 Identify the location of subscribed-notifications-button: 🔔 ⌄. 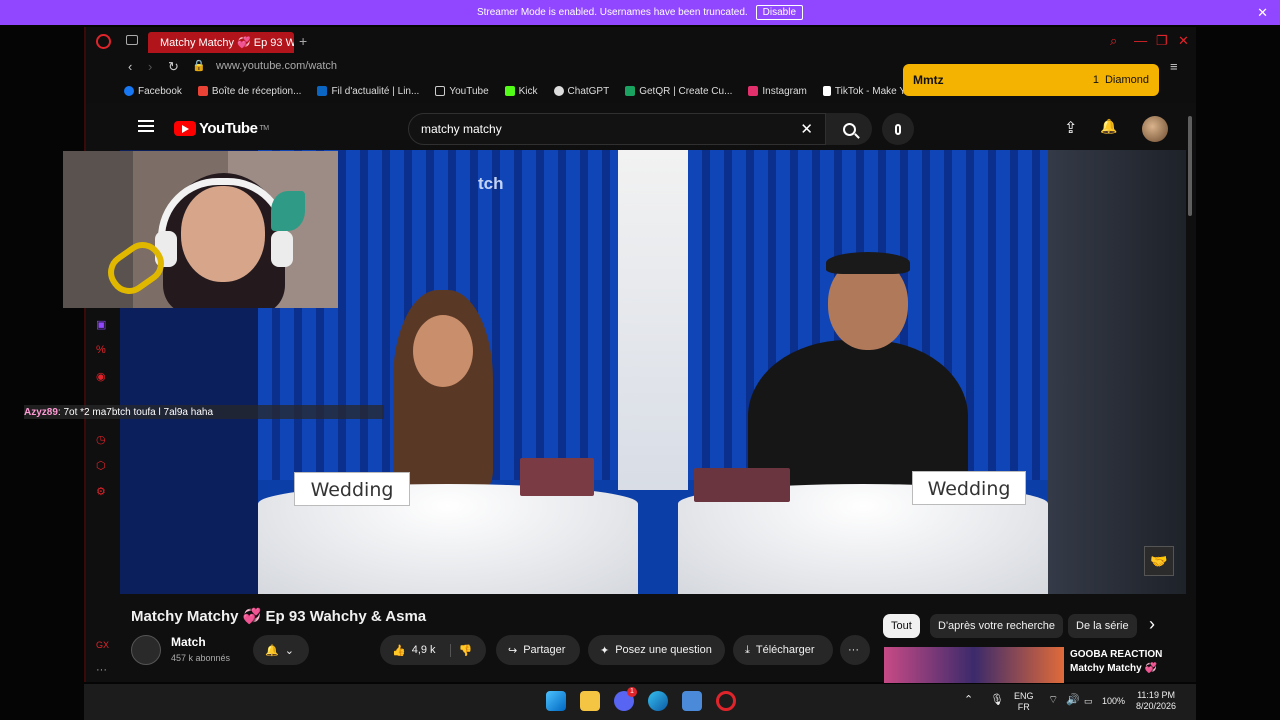
(281, 650).